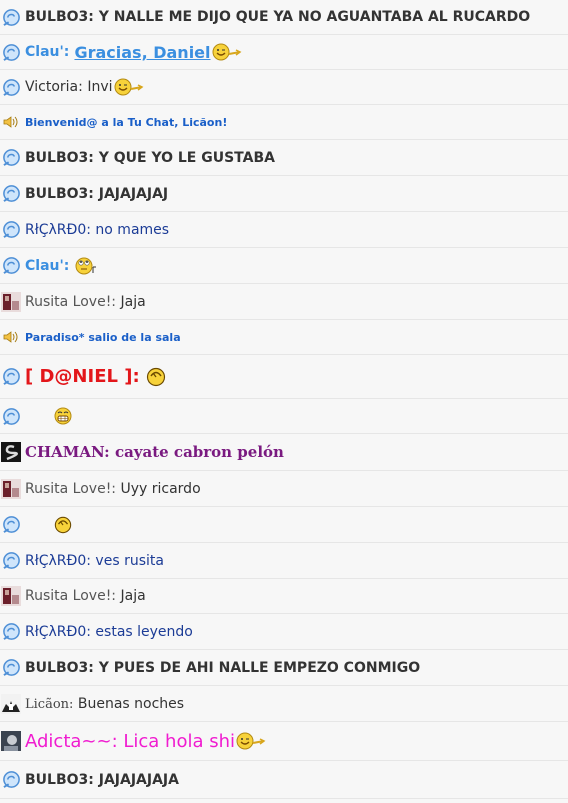 This screenshot has height=803, width=568. I want to click on chat-message: Rusita Love!: Uyy ricardo, so click(284, 489).